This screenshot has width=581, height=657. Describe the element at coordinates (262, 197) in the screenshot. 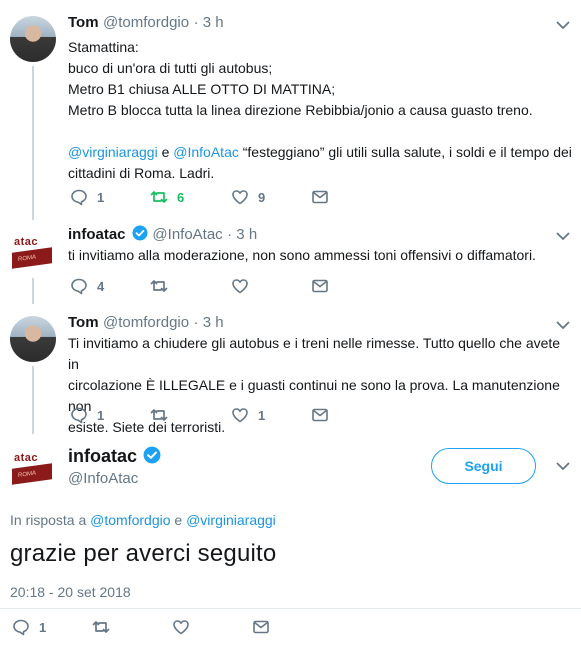

I see `like-count: 9` at that location.